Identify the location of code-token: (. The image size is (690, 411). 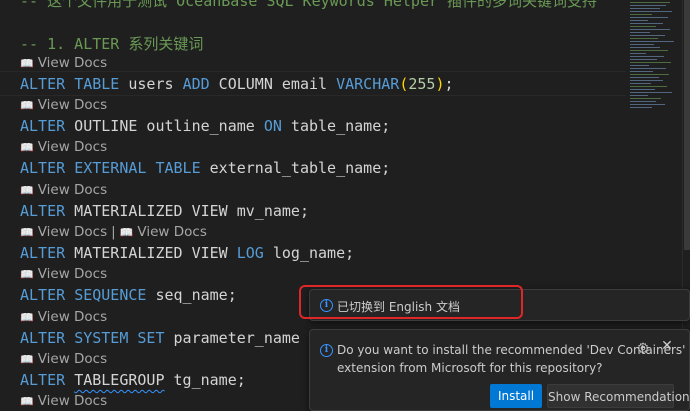
(404, 84).